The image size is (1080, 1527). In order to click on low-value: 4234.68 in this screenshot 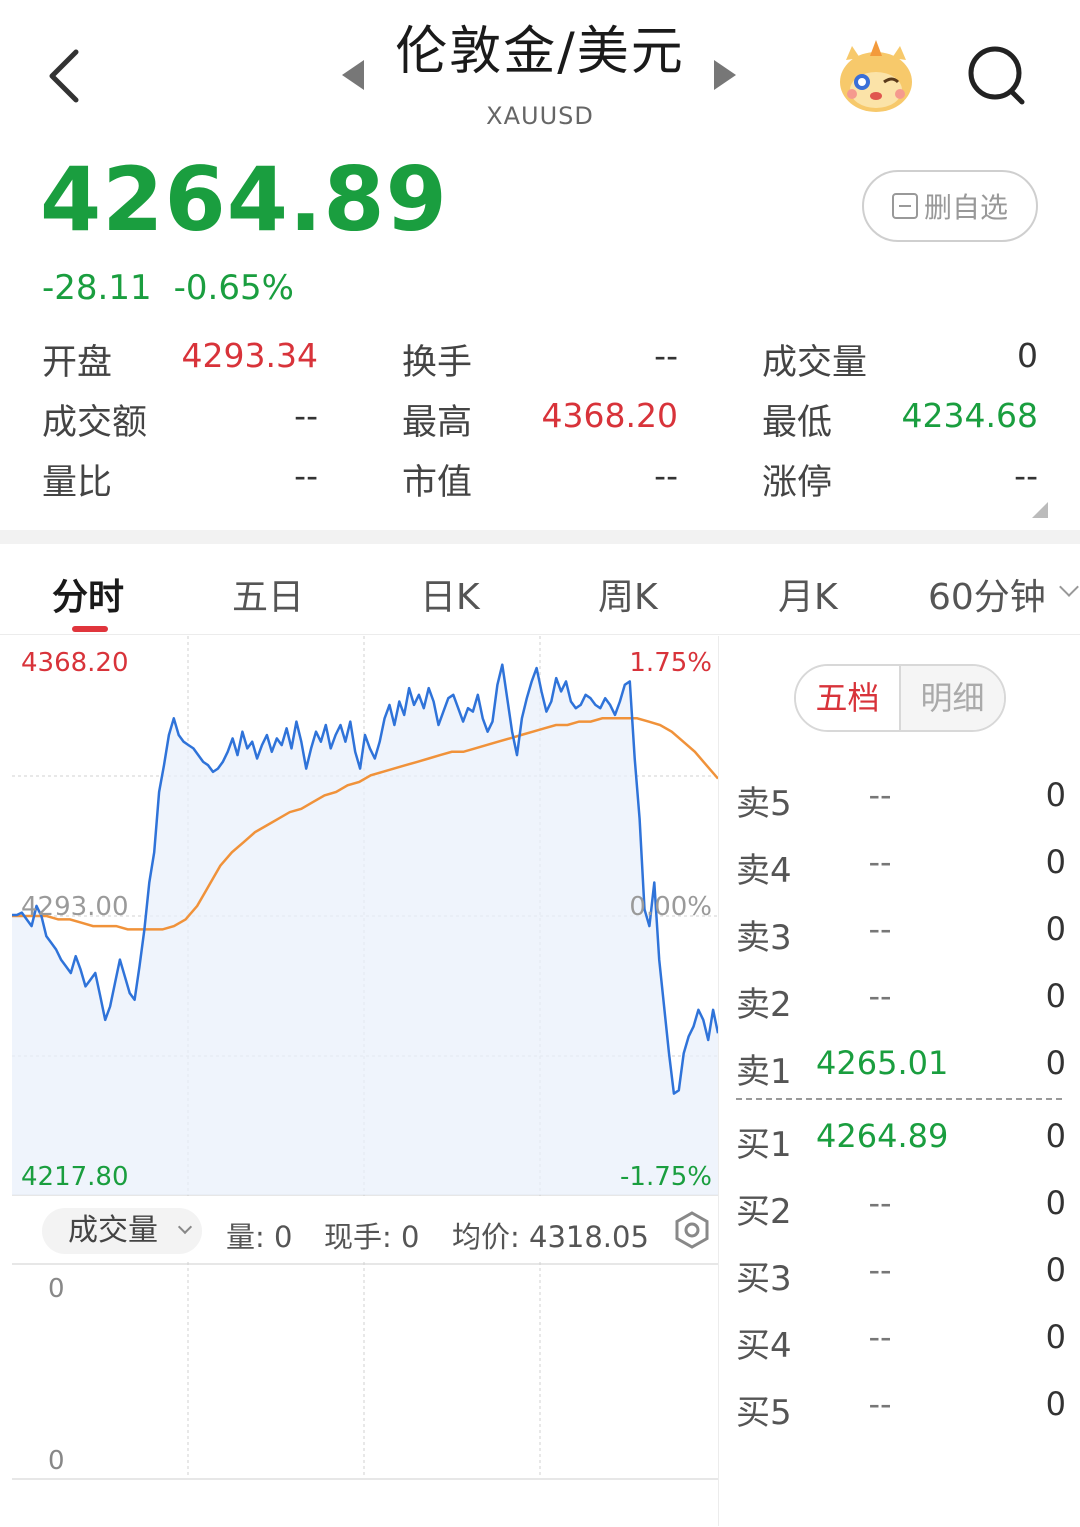, I will do `click(969, 415)`.